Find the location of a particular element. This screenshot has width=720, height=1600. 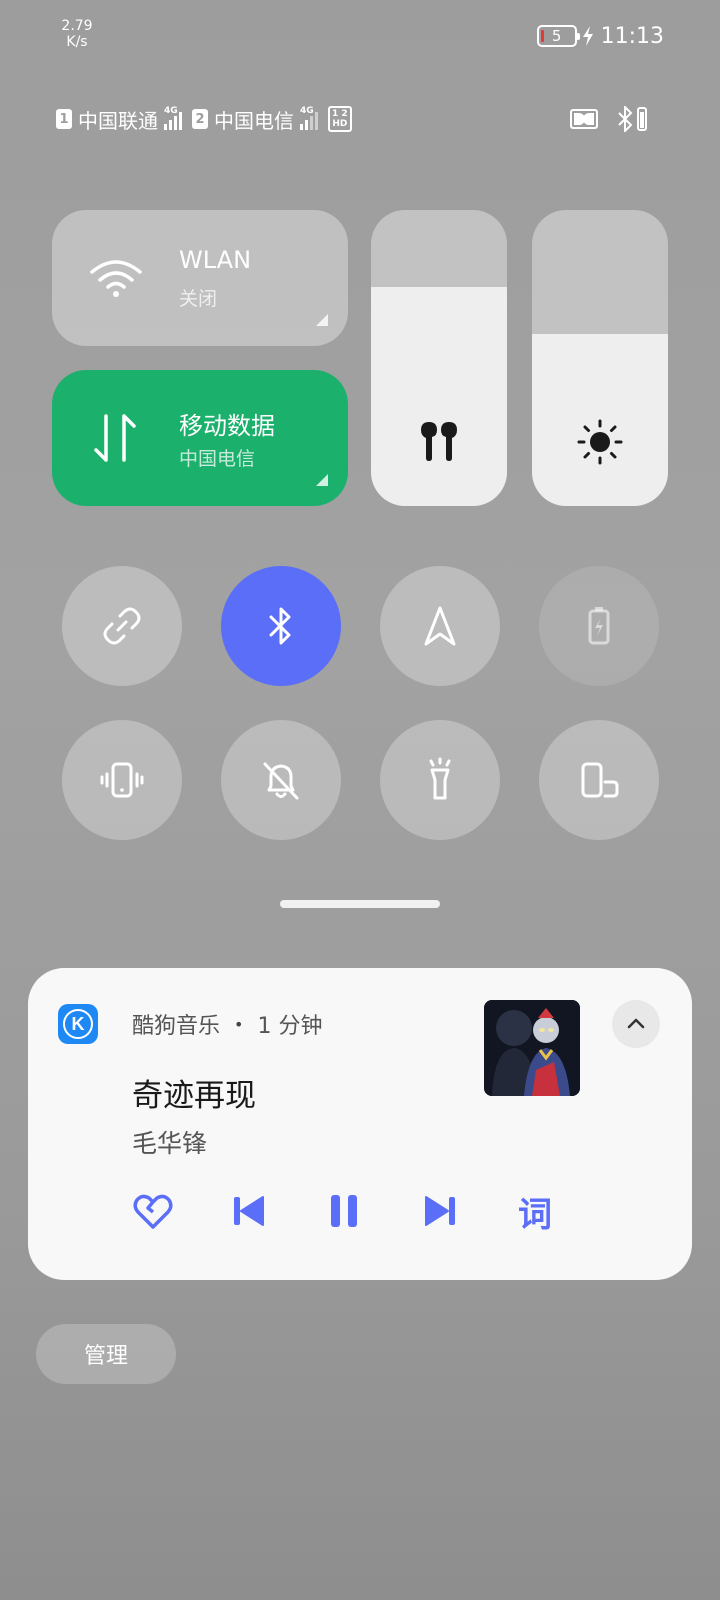

flashlight-icon is located at coordinates (440, 778).